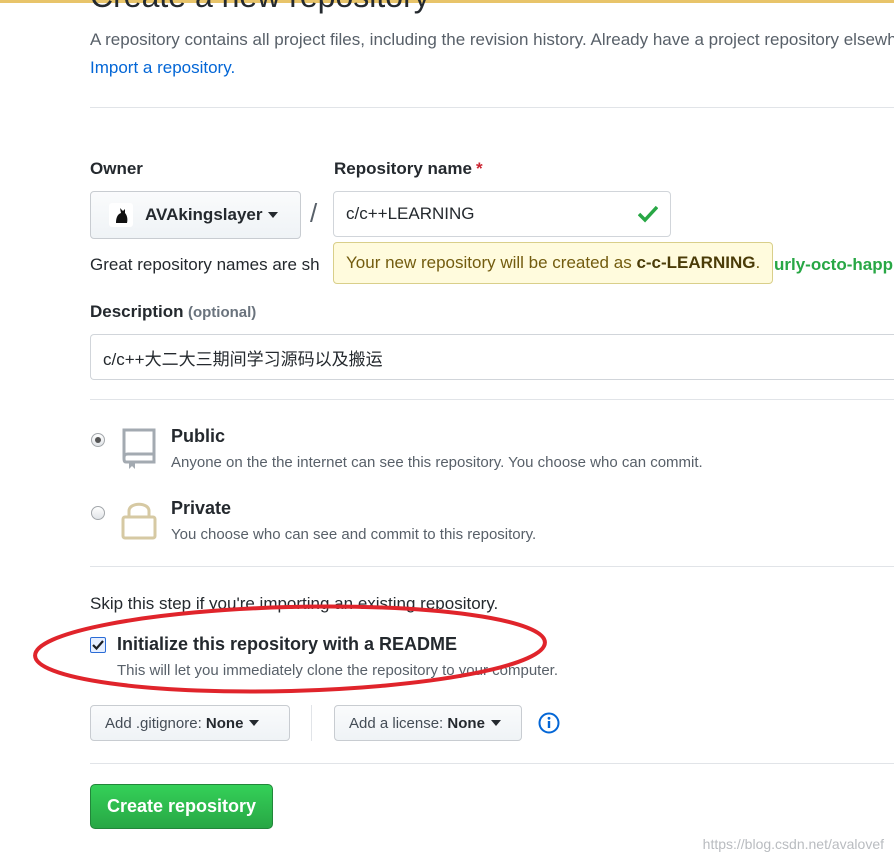 This screenshot has width=894, height=858. I want to click on gitignore-value: None, so click(224, 723).